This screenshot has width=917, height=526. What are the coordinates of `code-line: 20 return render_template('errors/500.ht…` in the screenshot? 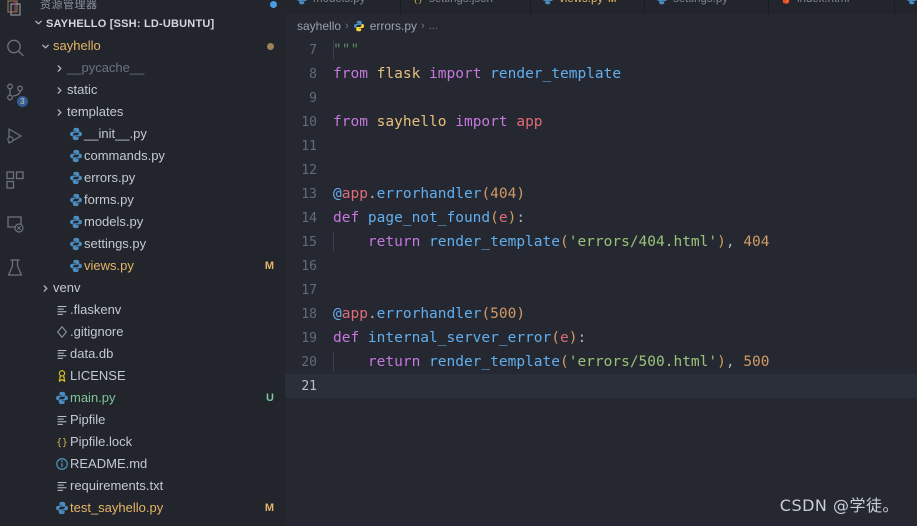 It's located at (601, 362).